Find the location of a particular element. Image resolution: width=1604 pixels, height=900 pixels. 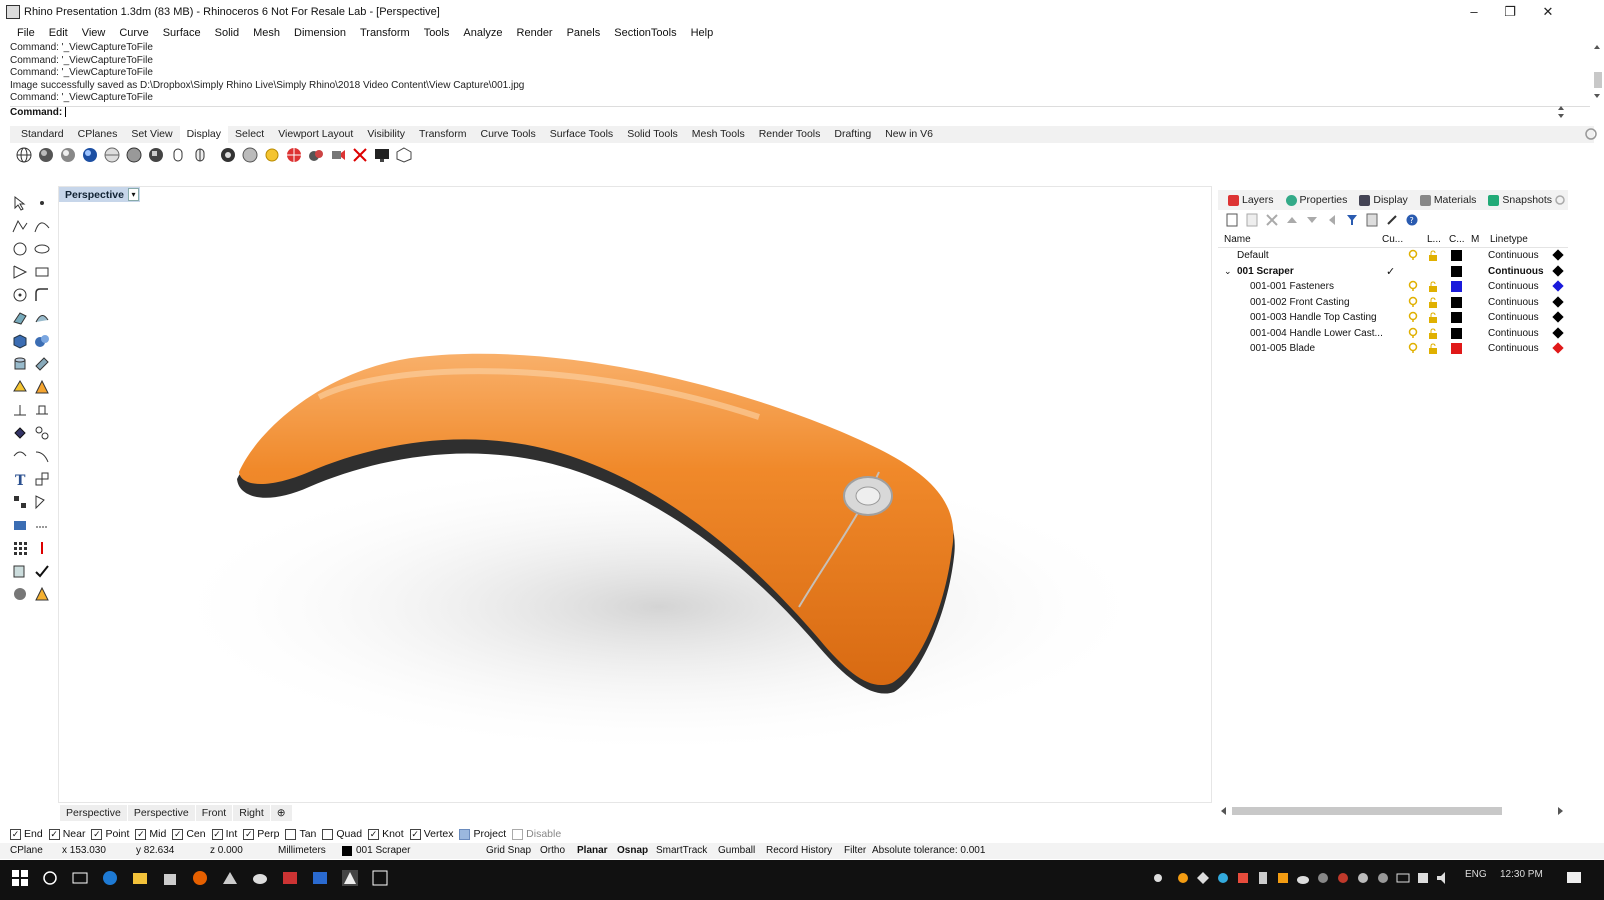

rhino-taskbar-icon is located at coordinates (260, 878).